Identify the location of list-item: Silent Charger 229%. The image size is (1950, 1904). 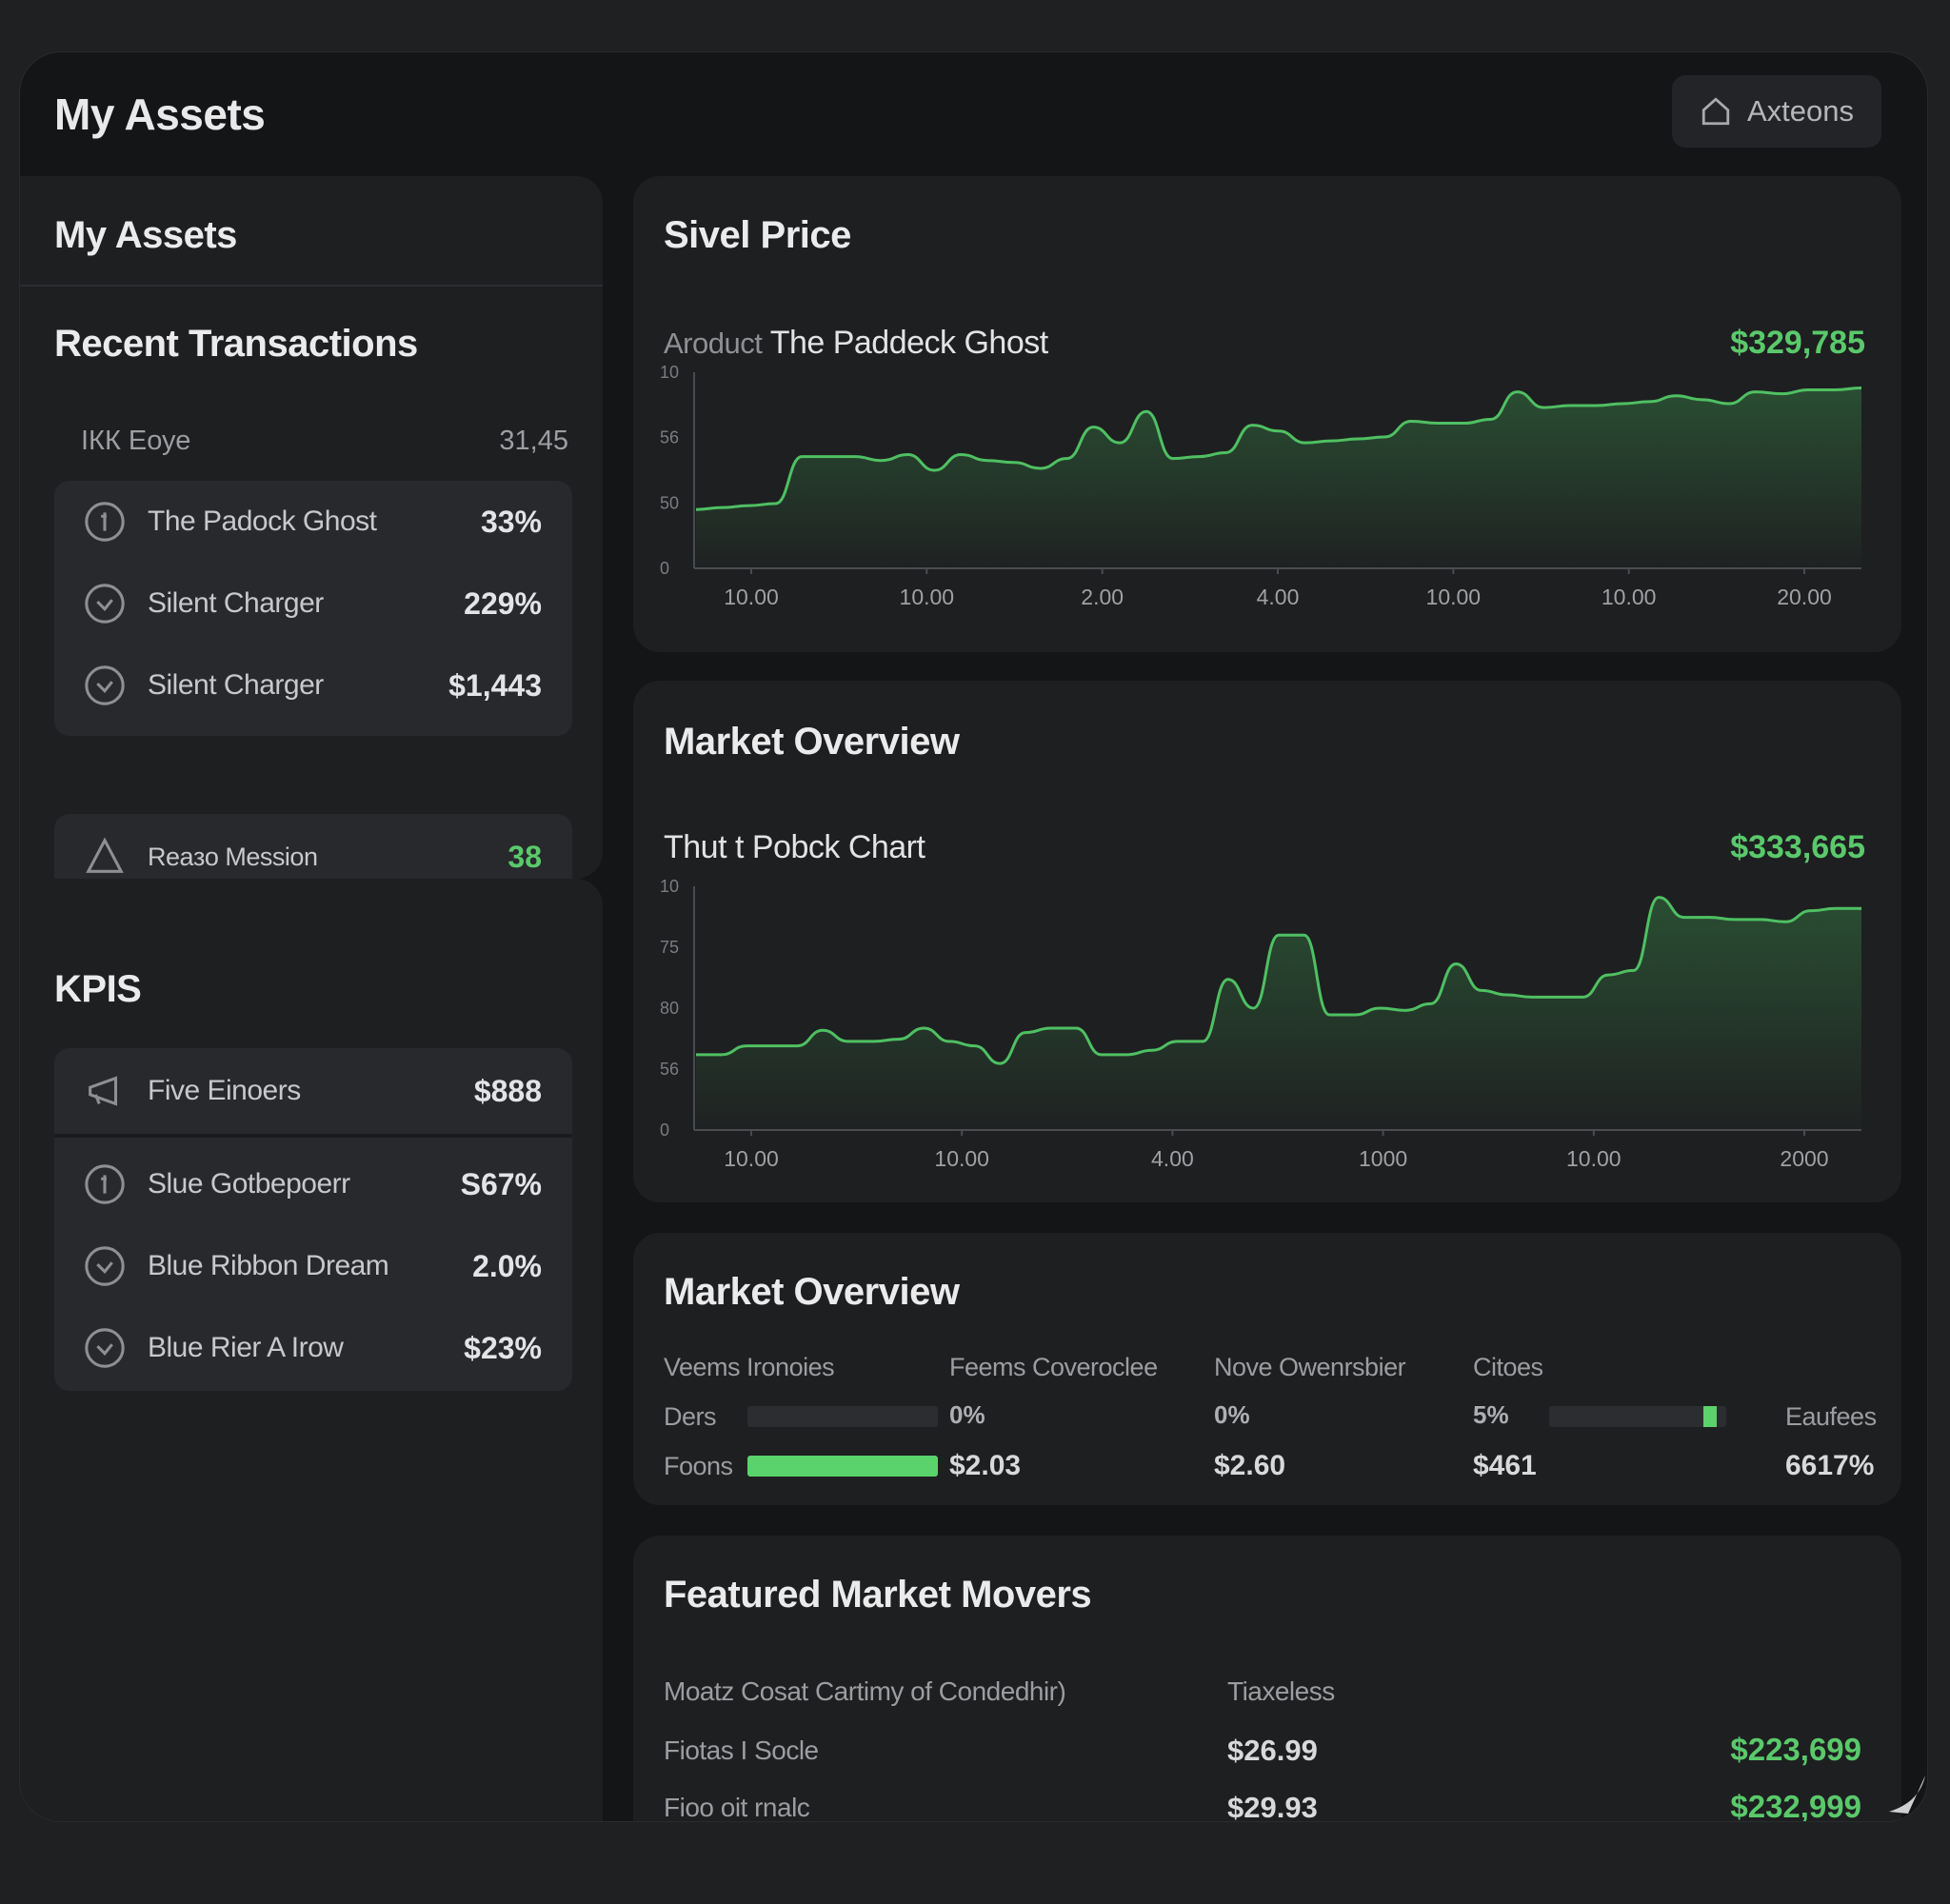
(313, 604).